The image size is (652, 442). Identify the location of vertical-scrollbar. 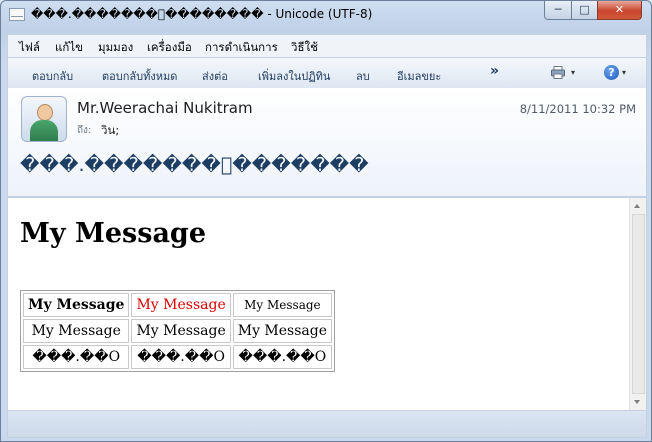
(637, 304).